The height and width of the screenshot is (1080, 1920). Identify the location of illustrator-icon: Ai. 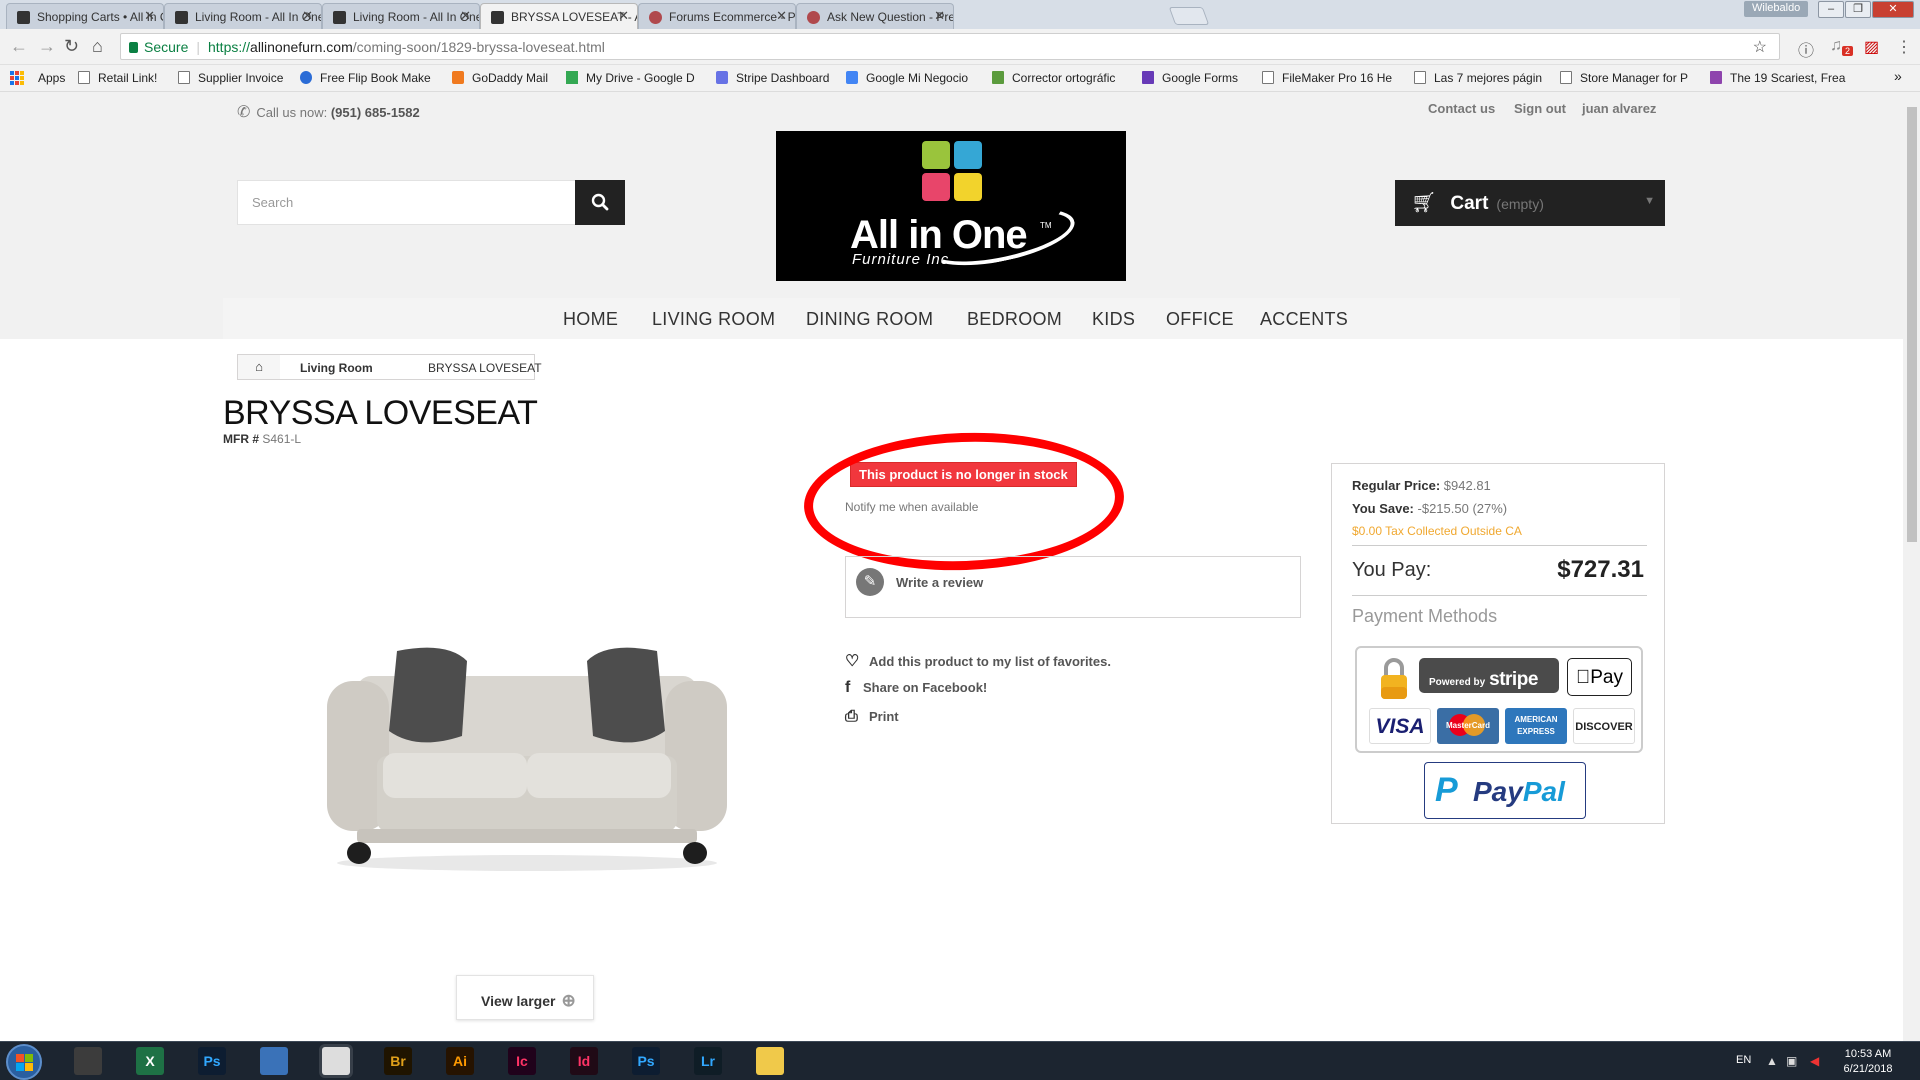
(460, 1061).